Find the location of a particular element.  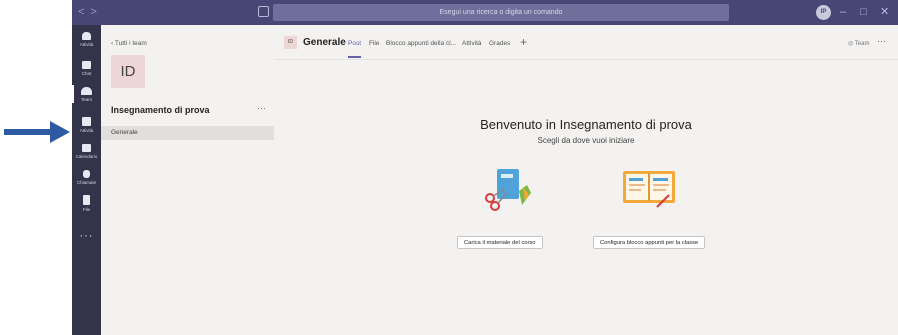

channel-more-options-icon: ··· is located at coordinates (881, 41).